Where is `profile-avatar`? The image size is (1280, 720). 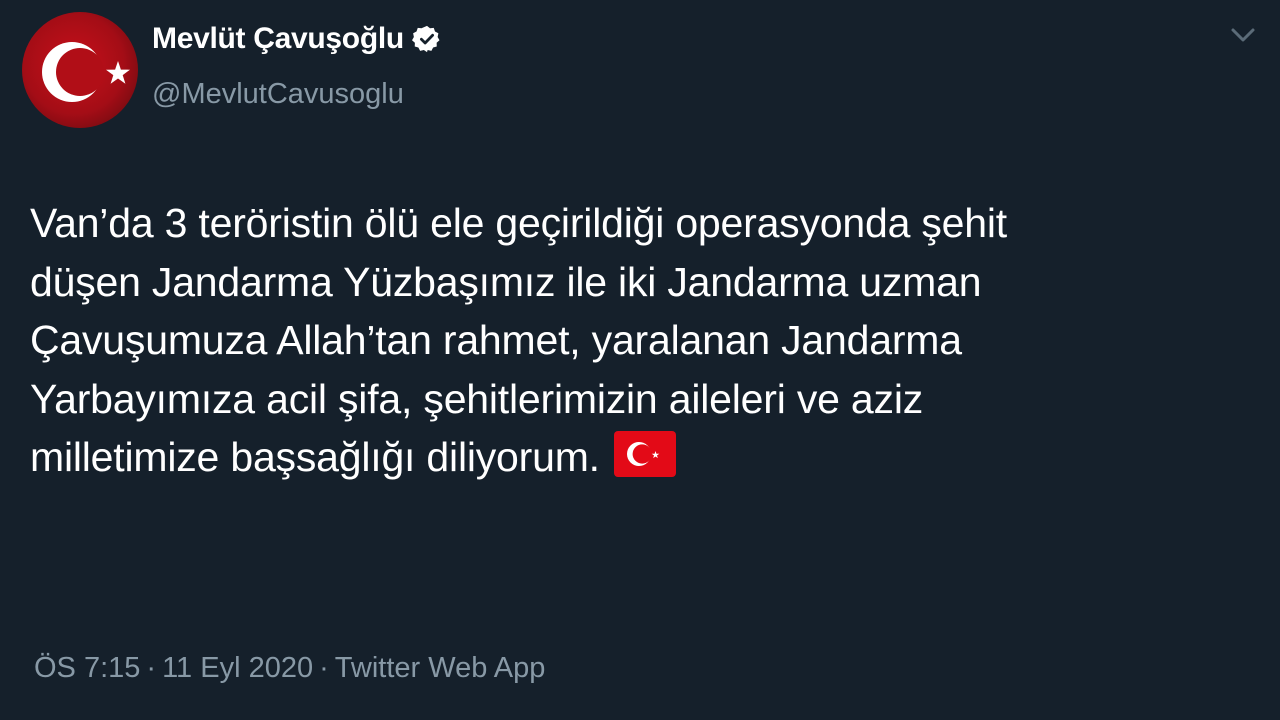 profile-avatar is located at coordinates (80, 70).